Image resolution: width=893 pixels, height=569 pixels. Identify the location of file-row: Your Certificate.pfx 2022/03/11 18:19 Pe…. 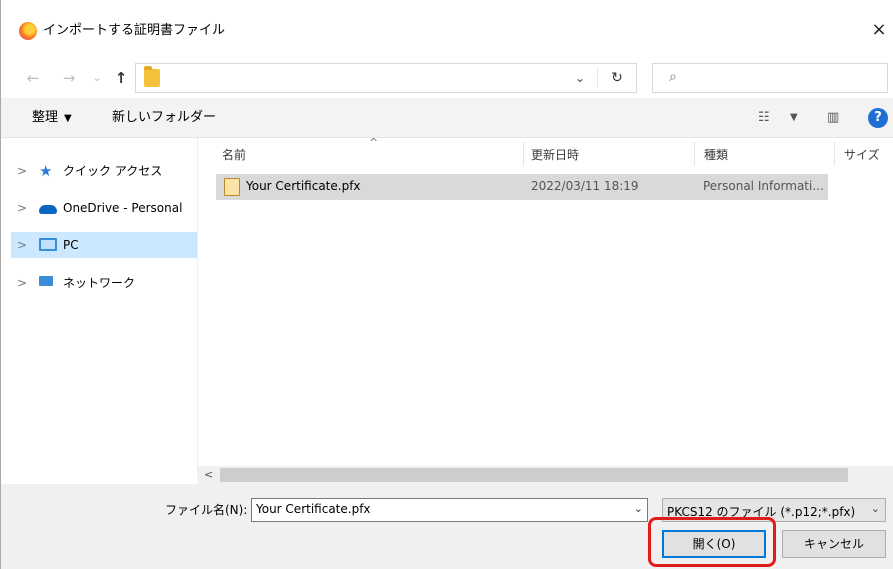
(522, 187).